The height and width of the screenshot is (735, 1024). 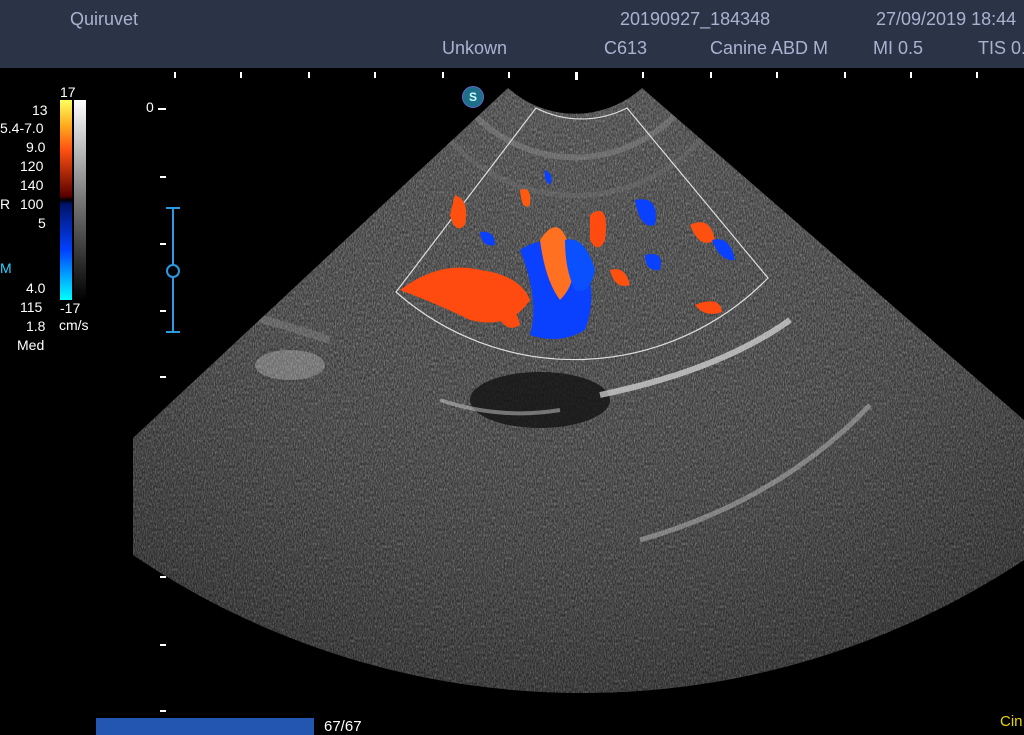 What do you see at coordinates (343, 726) in the screenshot?
I see `cine-frame-count: 67/67` at bounding box center [343, 726].